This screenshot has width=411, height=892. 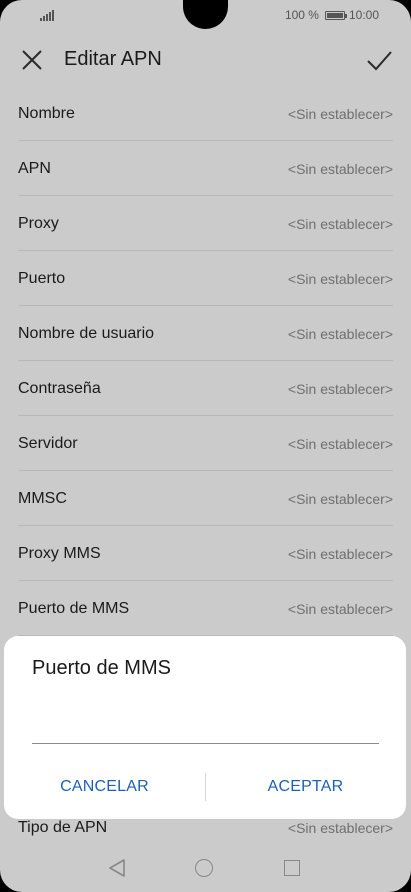 I want to click on home-icon, so click(x=204, y=868).